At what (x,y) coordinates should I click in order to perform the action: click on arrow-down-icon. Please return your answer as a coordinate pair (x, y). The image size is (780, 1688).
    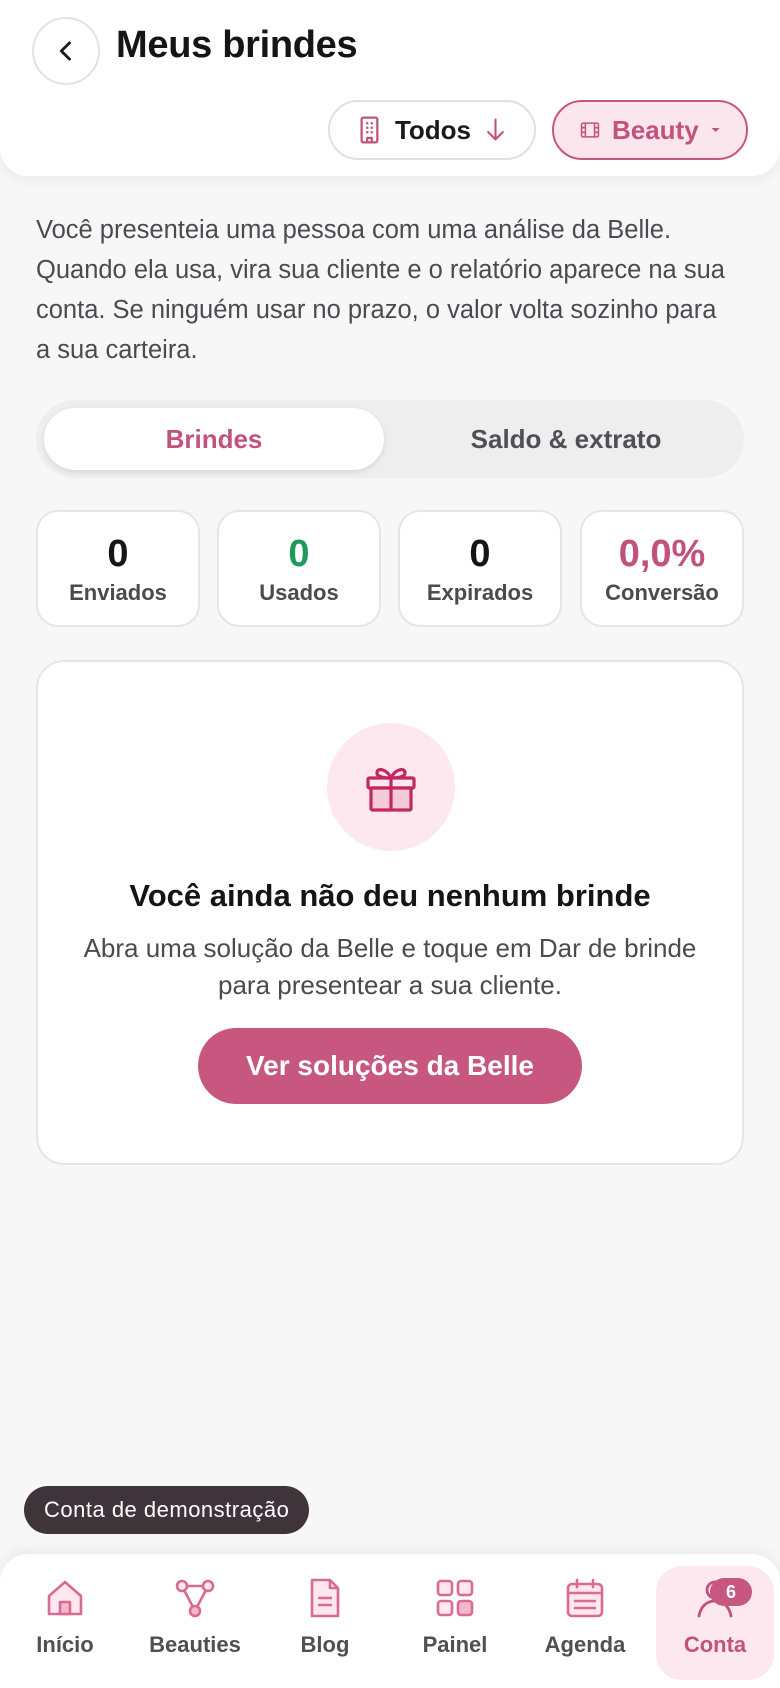
    Looking at the image, I should click on (495, 129).